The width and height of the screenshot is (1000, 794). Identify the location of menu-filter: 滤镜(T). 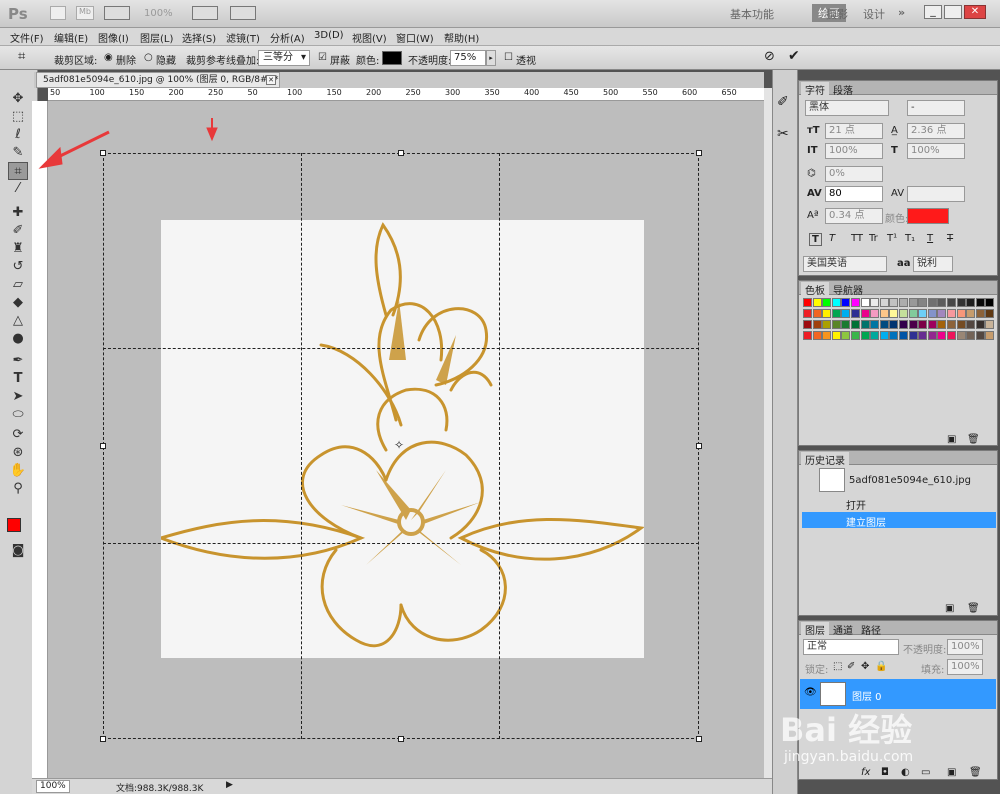
(243, 37).